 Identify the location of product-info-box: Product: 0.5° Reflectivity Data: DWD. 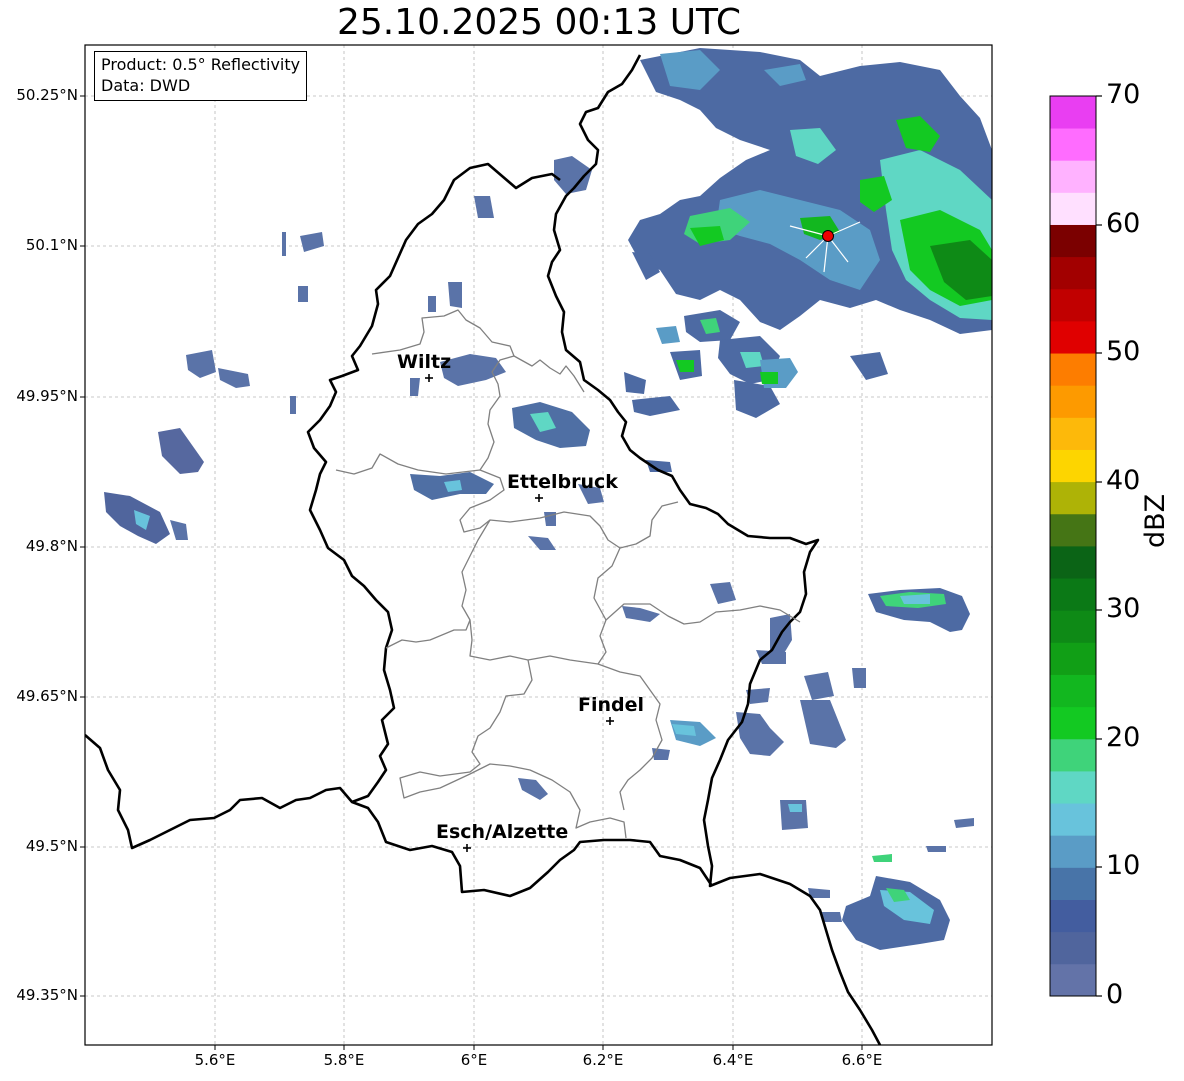
(201, 76).